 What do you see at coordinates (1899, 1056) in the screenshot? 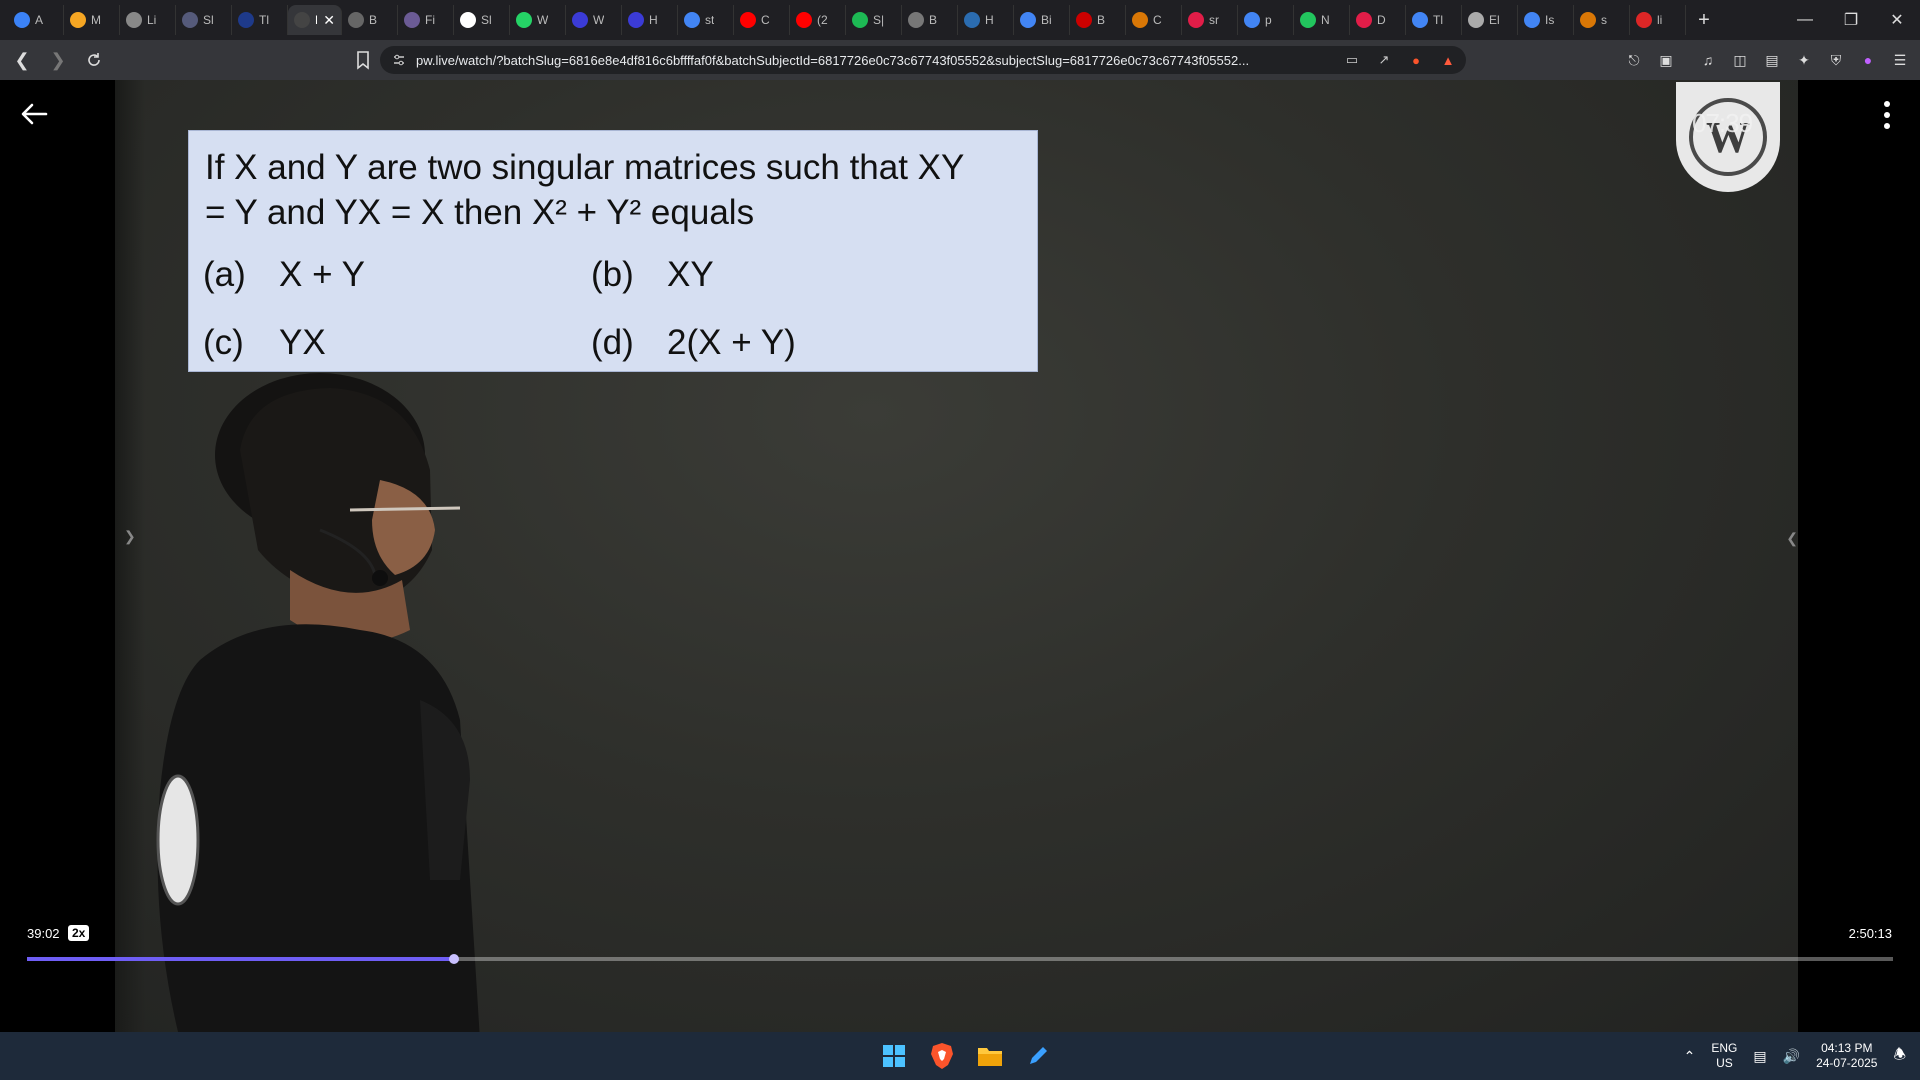
I see `notification-bell-icon: 🕭` at bounding box center [1899, 1056].